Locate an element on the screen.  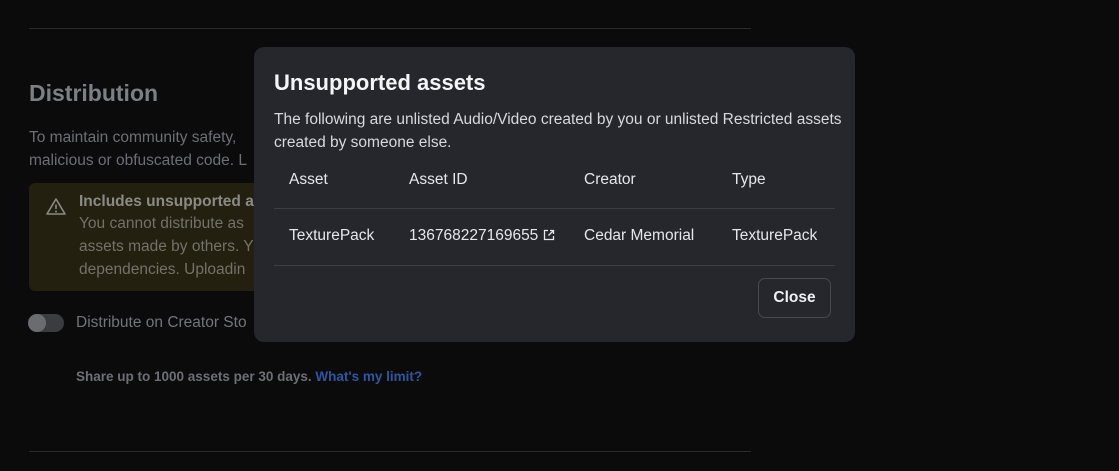
column-header-asset: Asset is located at coordinates (308, 179).